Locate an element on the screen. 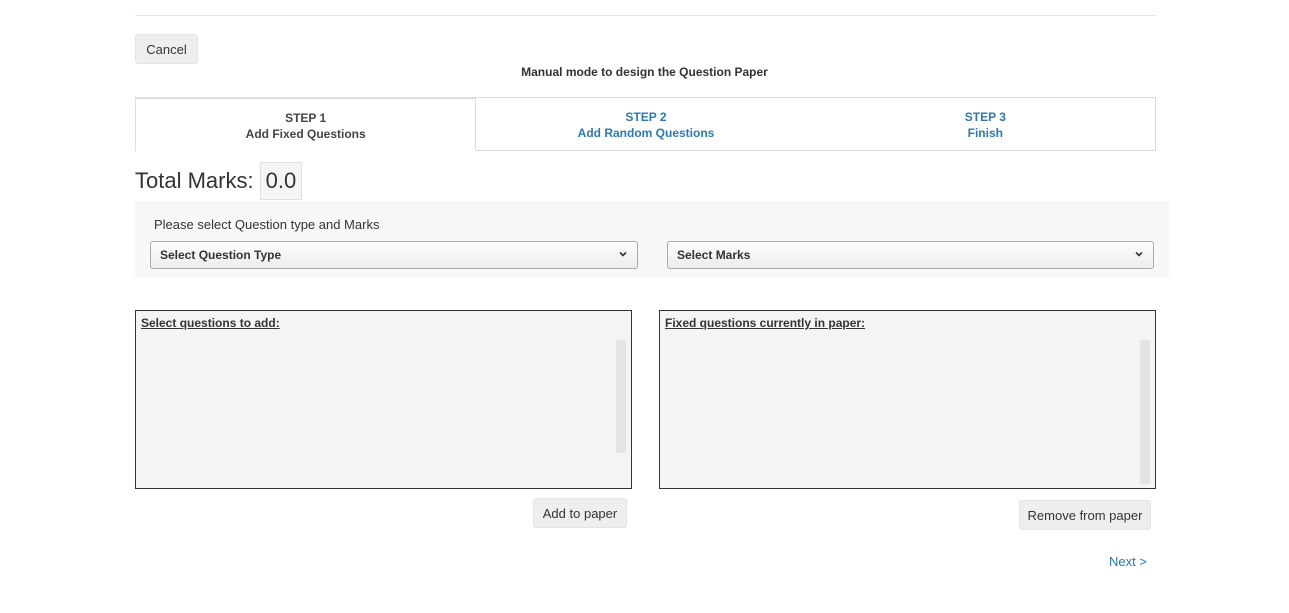  tab-step-1: STEP 1 Add Fixed Questions is located at coordinates (306, 124).